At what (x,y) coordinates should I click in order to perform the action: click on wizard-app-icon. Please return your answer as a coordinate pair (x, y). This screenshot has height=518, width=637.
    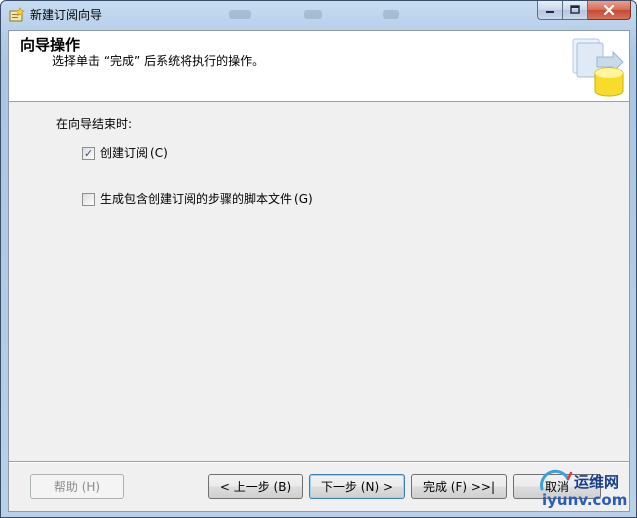
    Looking at the image, I should click on (17, 15).